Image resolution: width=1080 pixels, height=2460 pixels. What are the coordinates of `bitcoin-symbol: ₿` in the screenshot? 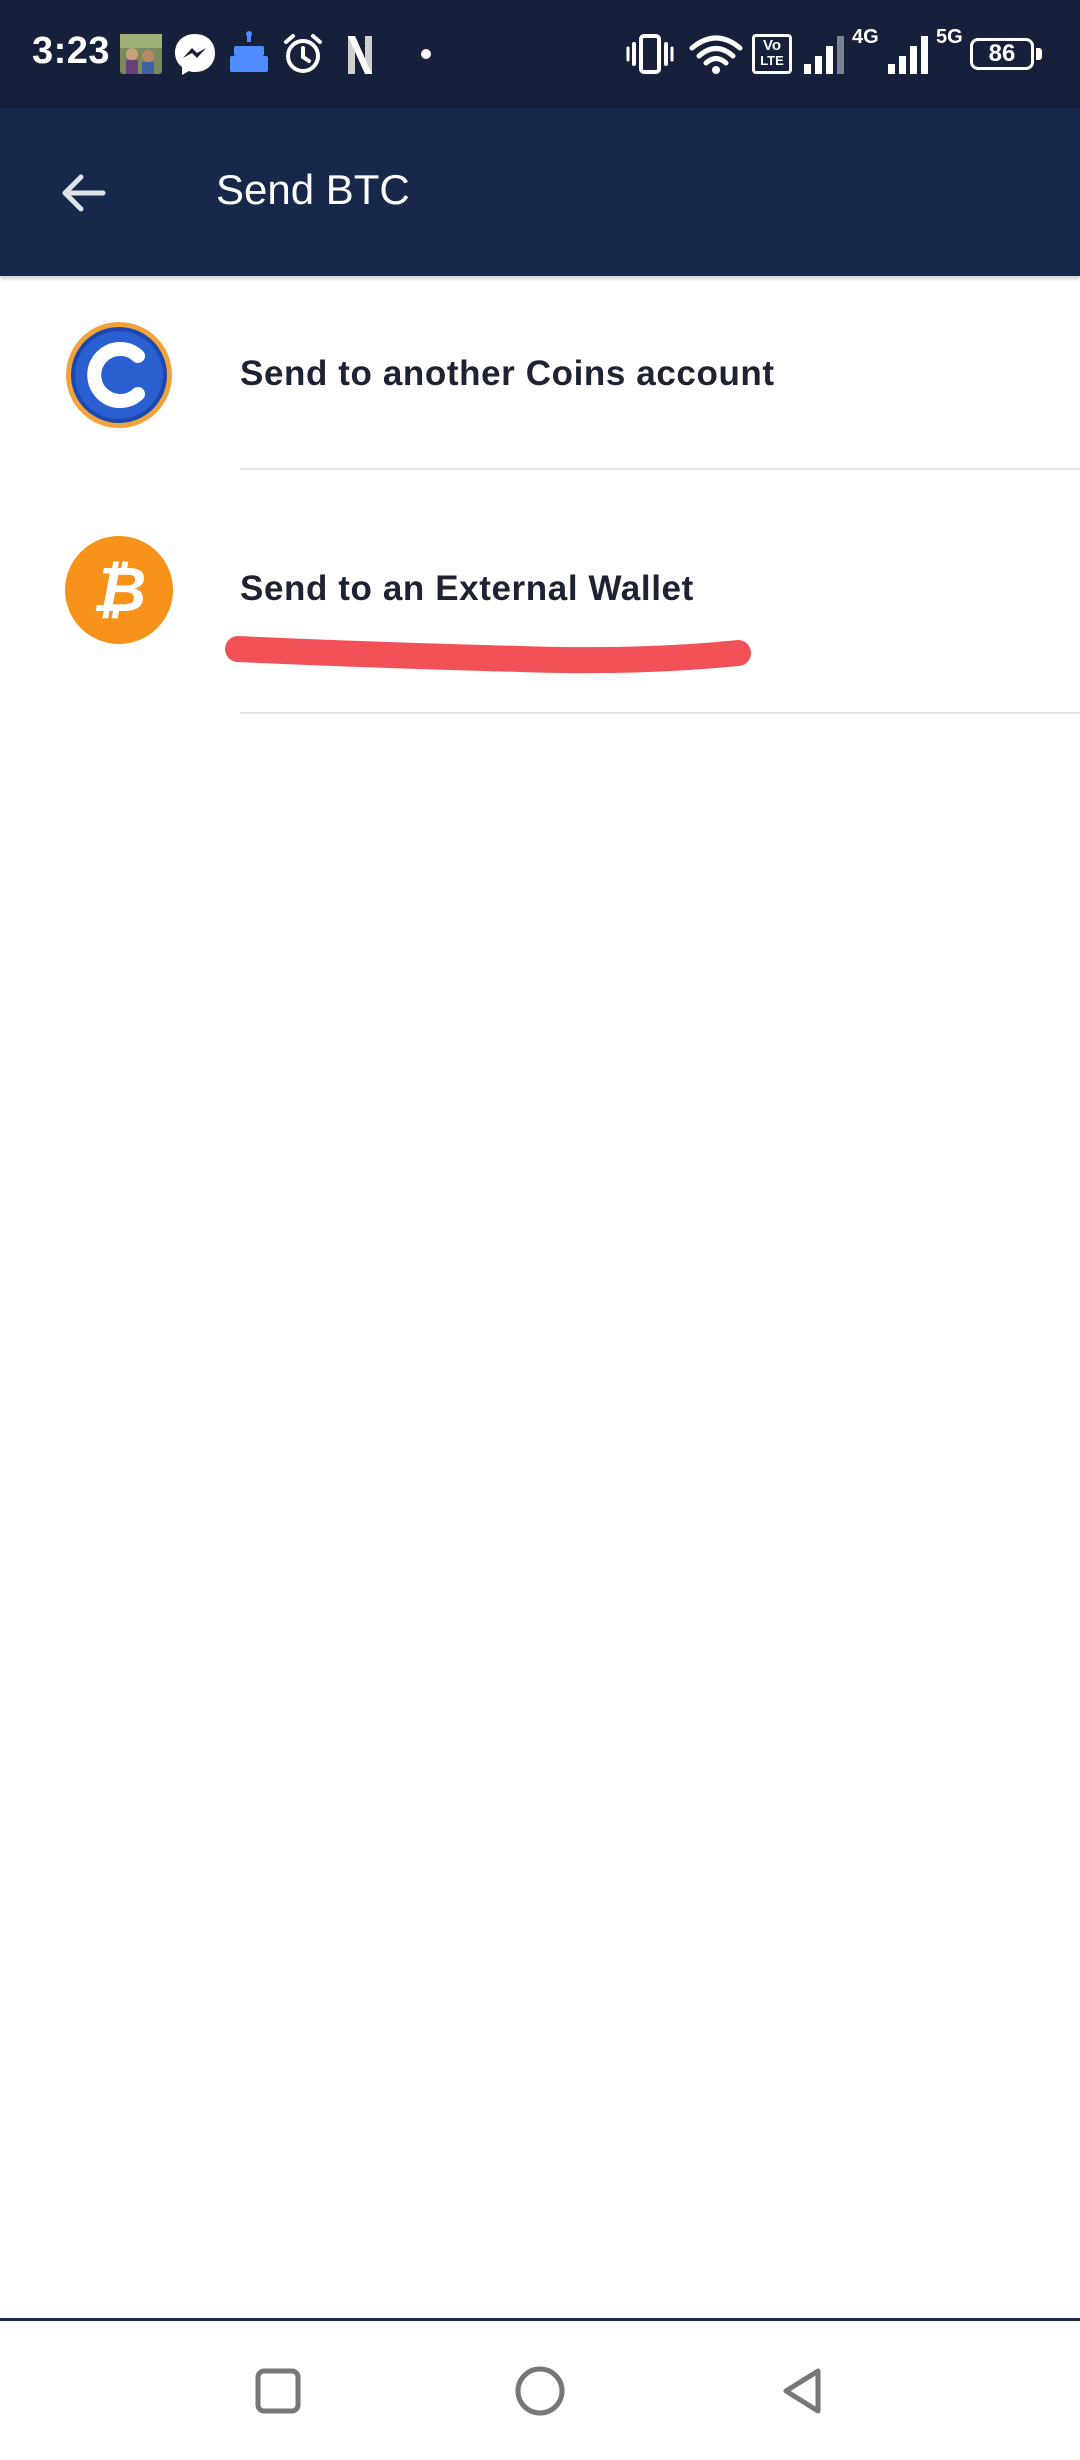 It's located at (119, 589).